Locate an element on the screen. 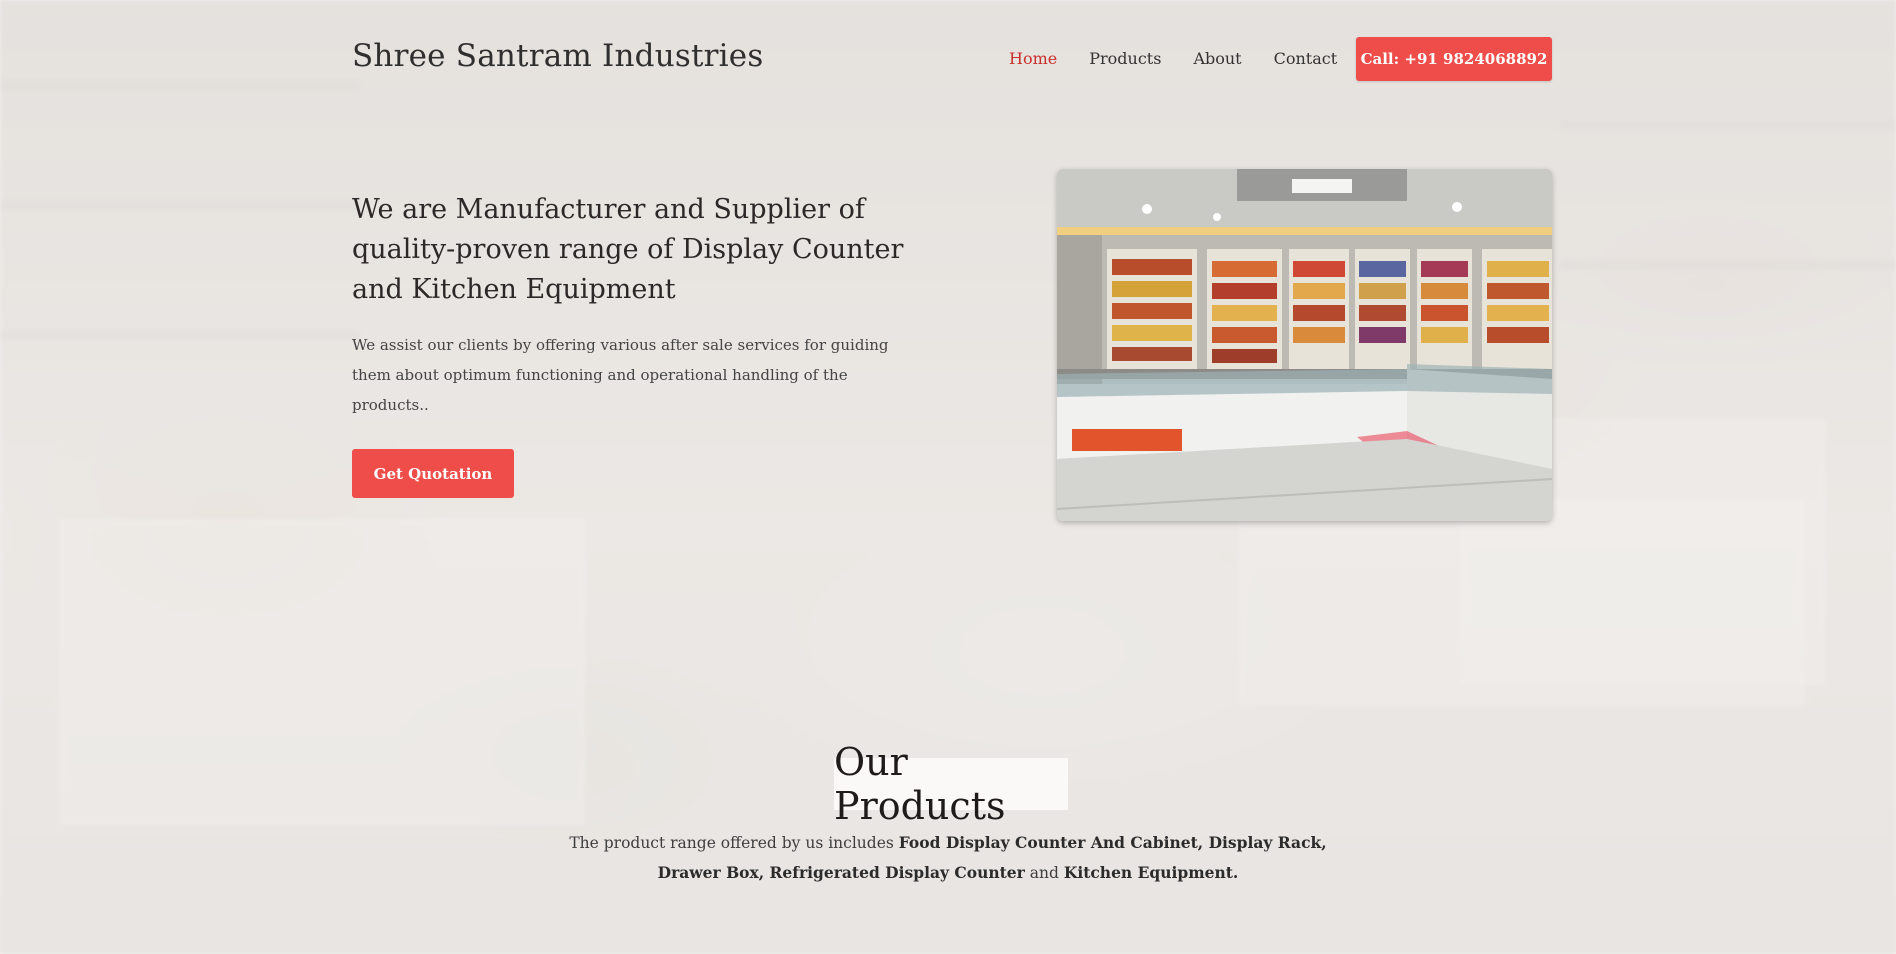 This screenshot has height=954, width=1896. site-logo: Shree Santram Industries is located at coordinates (557, 56).